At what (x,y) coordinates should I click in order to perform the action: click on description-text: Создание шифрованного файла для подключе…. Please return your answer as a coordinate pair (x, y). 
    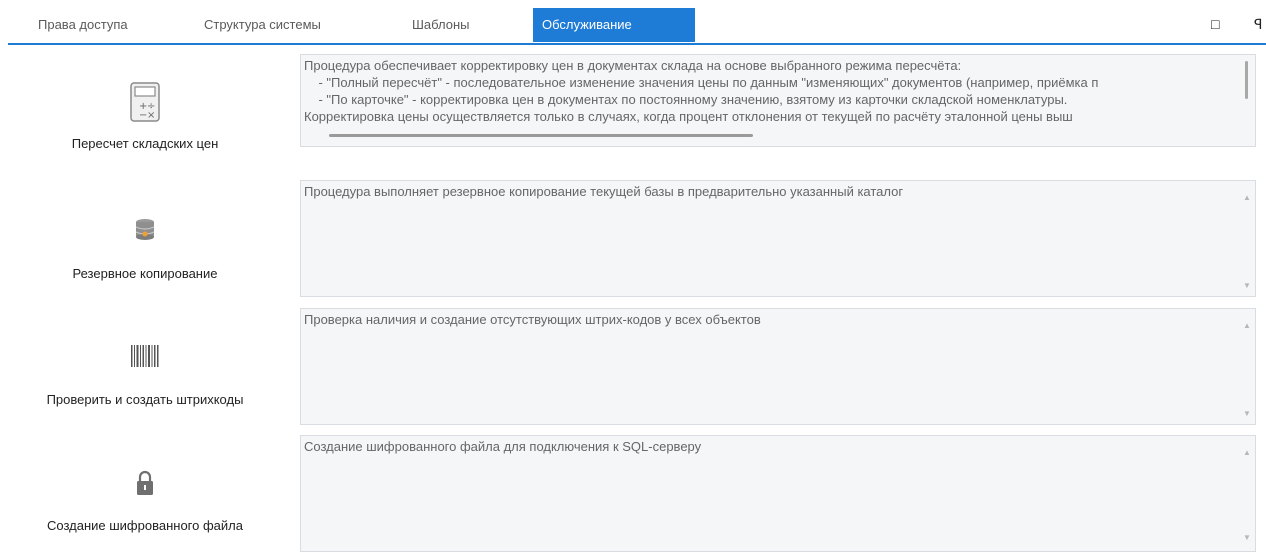
    Looking at the image, I should click on (503, 446).